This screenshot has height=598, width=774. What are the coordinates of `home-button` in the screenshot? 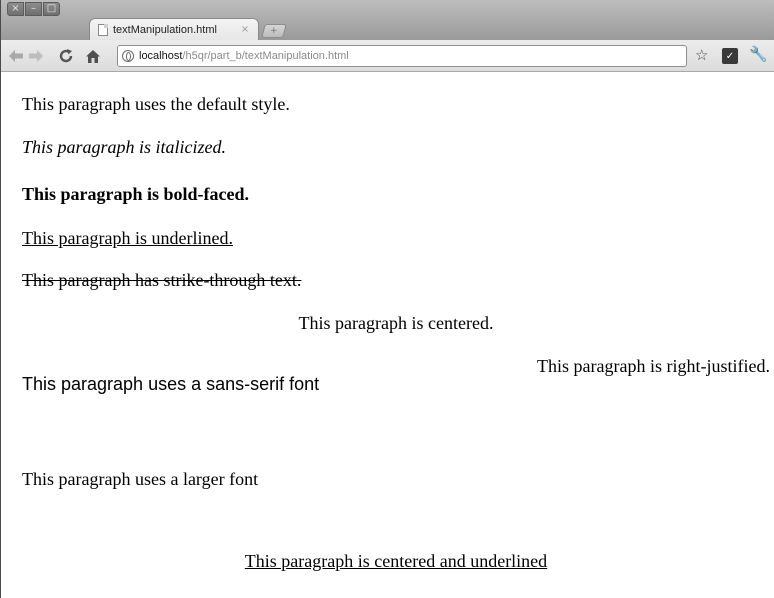 It's located at (93, 56).